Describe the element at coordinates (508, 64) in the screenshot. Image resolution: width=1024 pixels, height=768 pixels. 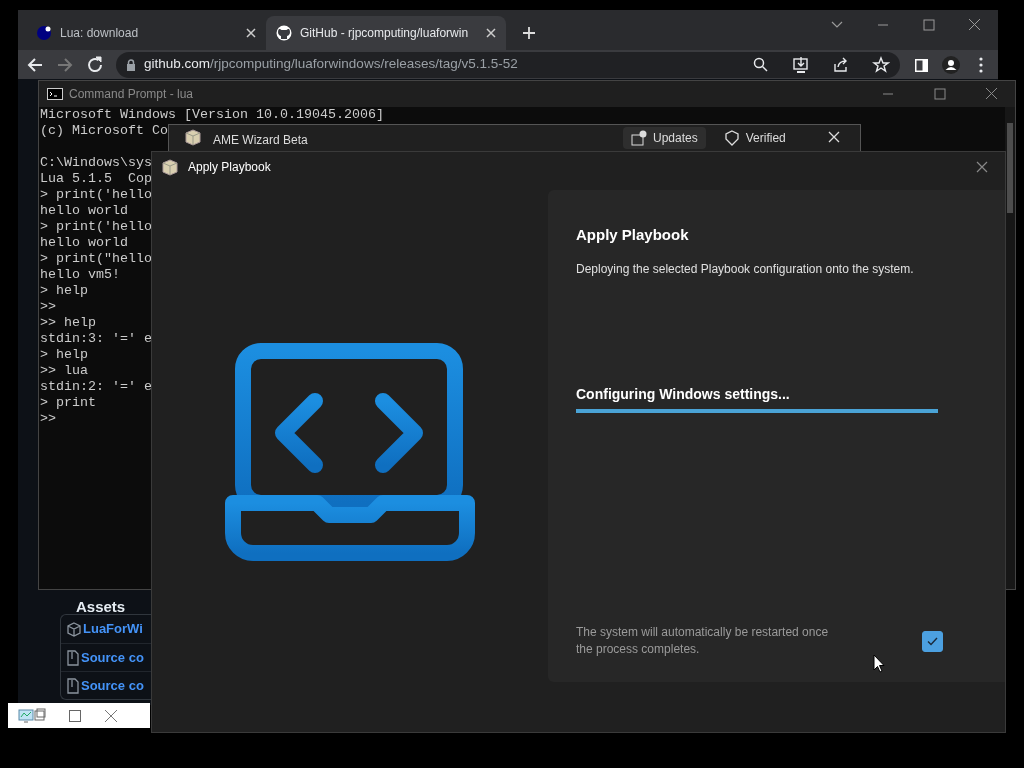
I see `address-field: github.com/rjpcomputing/luaforwindows/releases/tag/v5.1.5-52` at that location.